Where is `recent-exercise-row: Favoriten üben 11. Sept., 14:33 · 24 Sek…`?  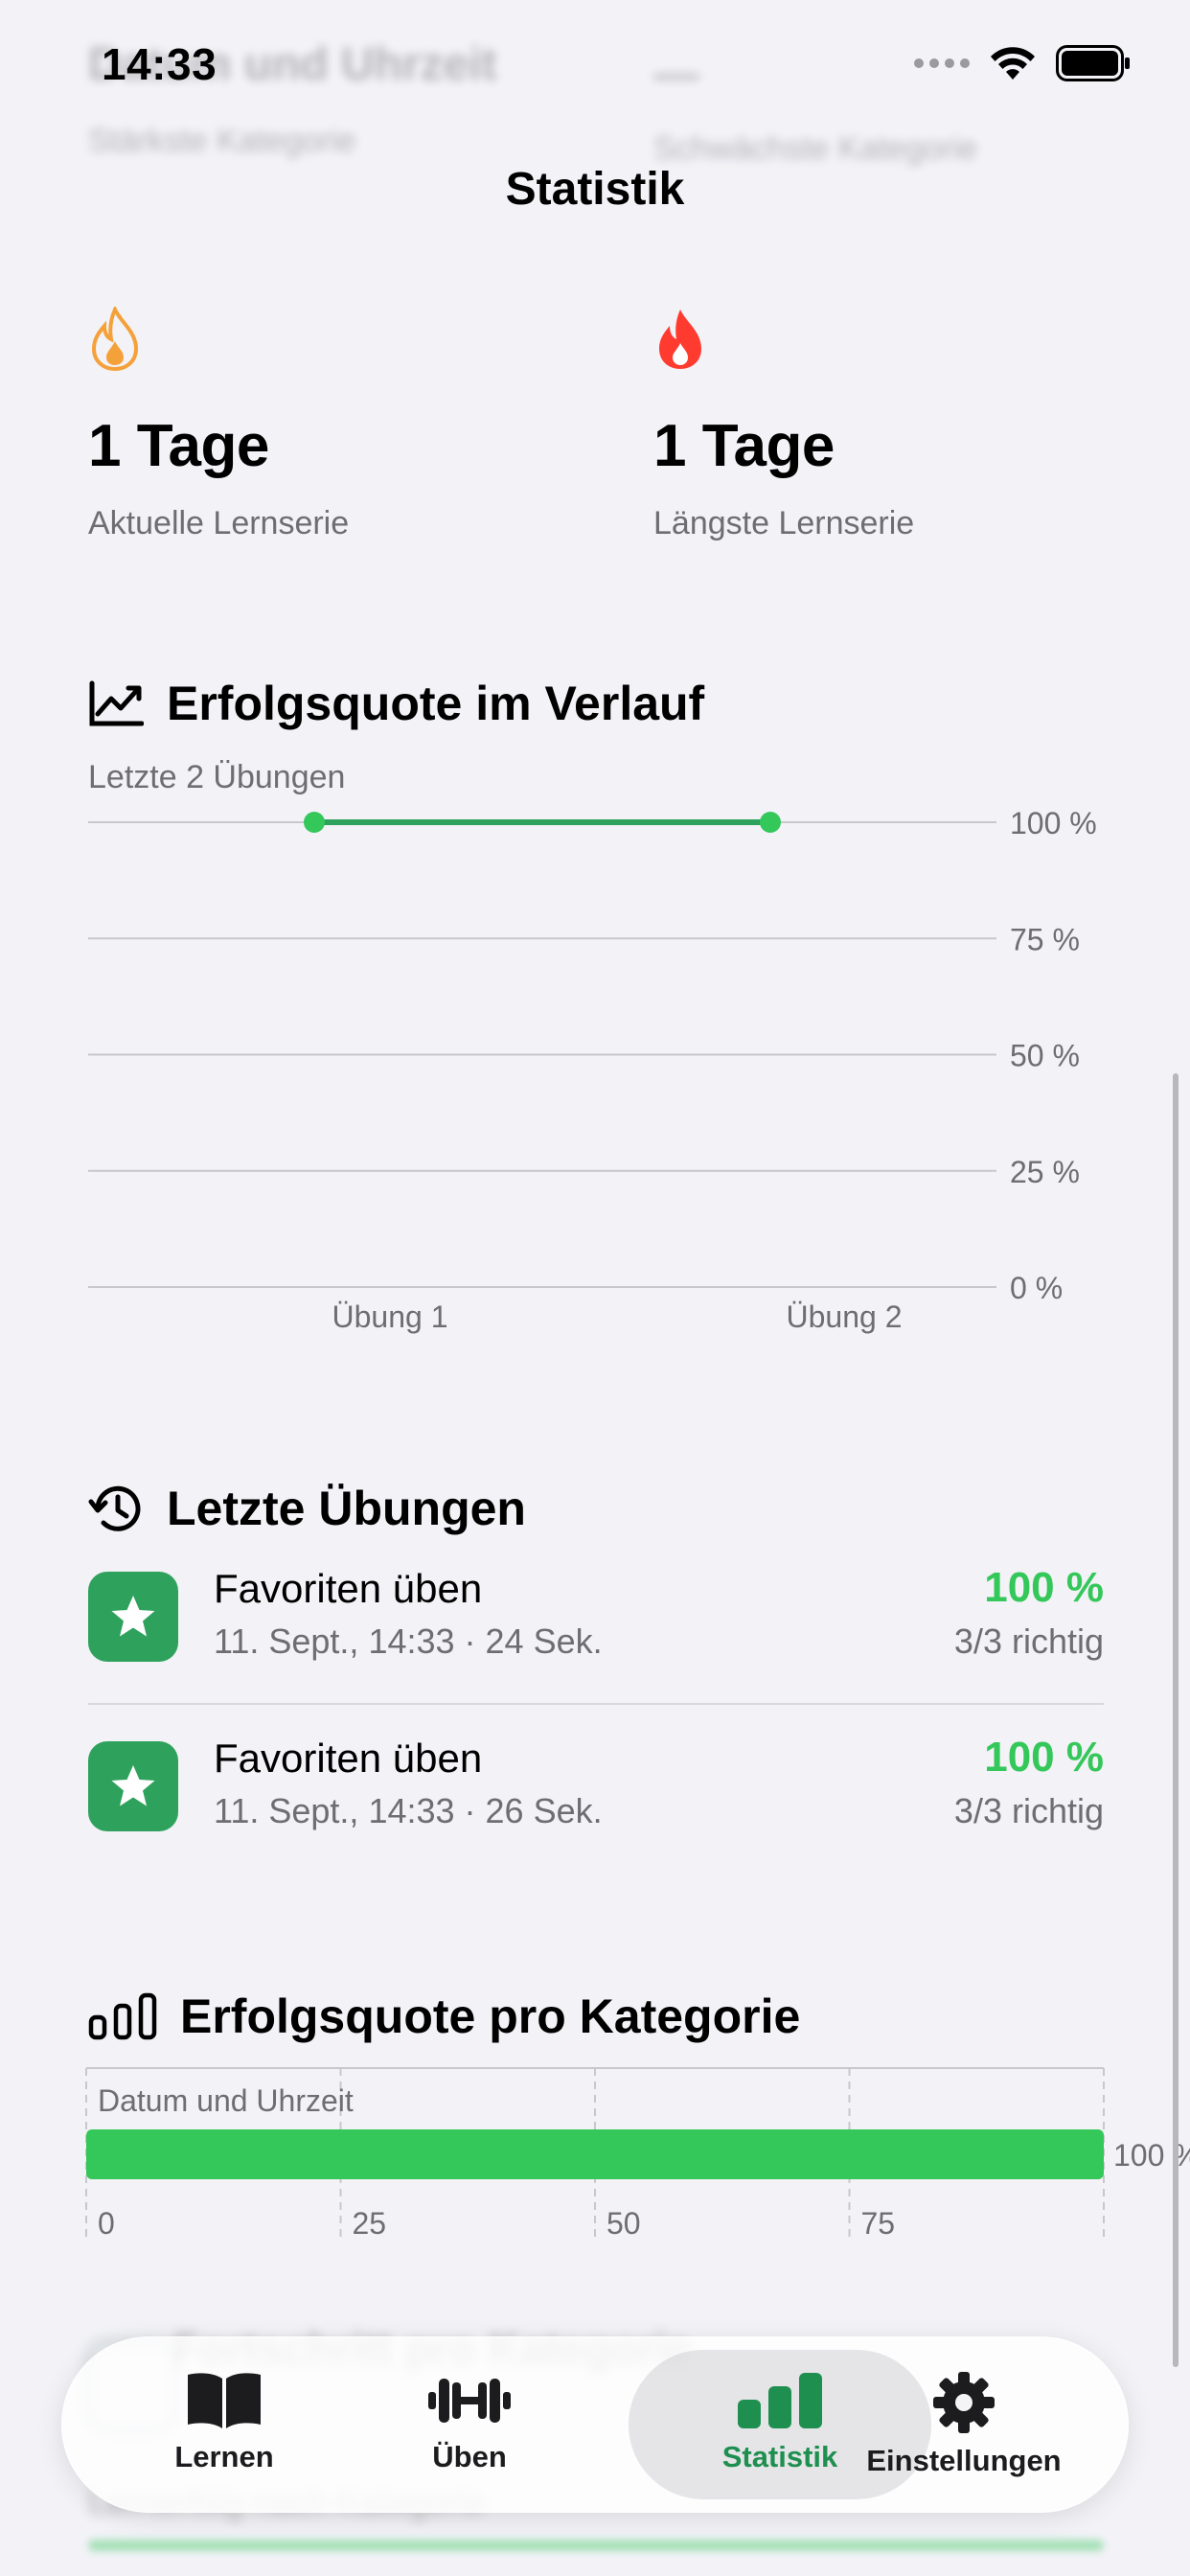 recent-exercise-row: Favoriten üben 11. Sept., 14:33 · 24 Sek… is located at coordinates (596, 1615).